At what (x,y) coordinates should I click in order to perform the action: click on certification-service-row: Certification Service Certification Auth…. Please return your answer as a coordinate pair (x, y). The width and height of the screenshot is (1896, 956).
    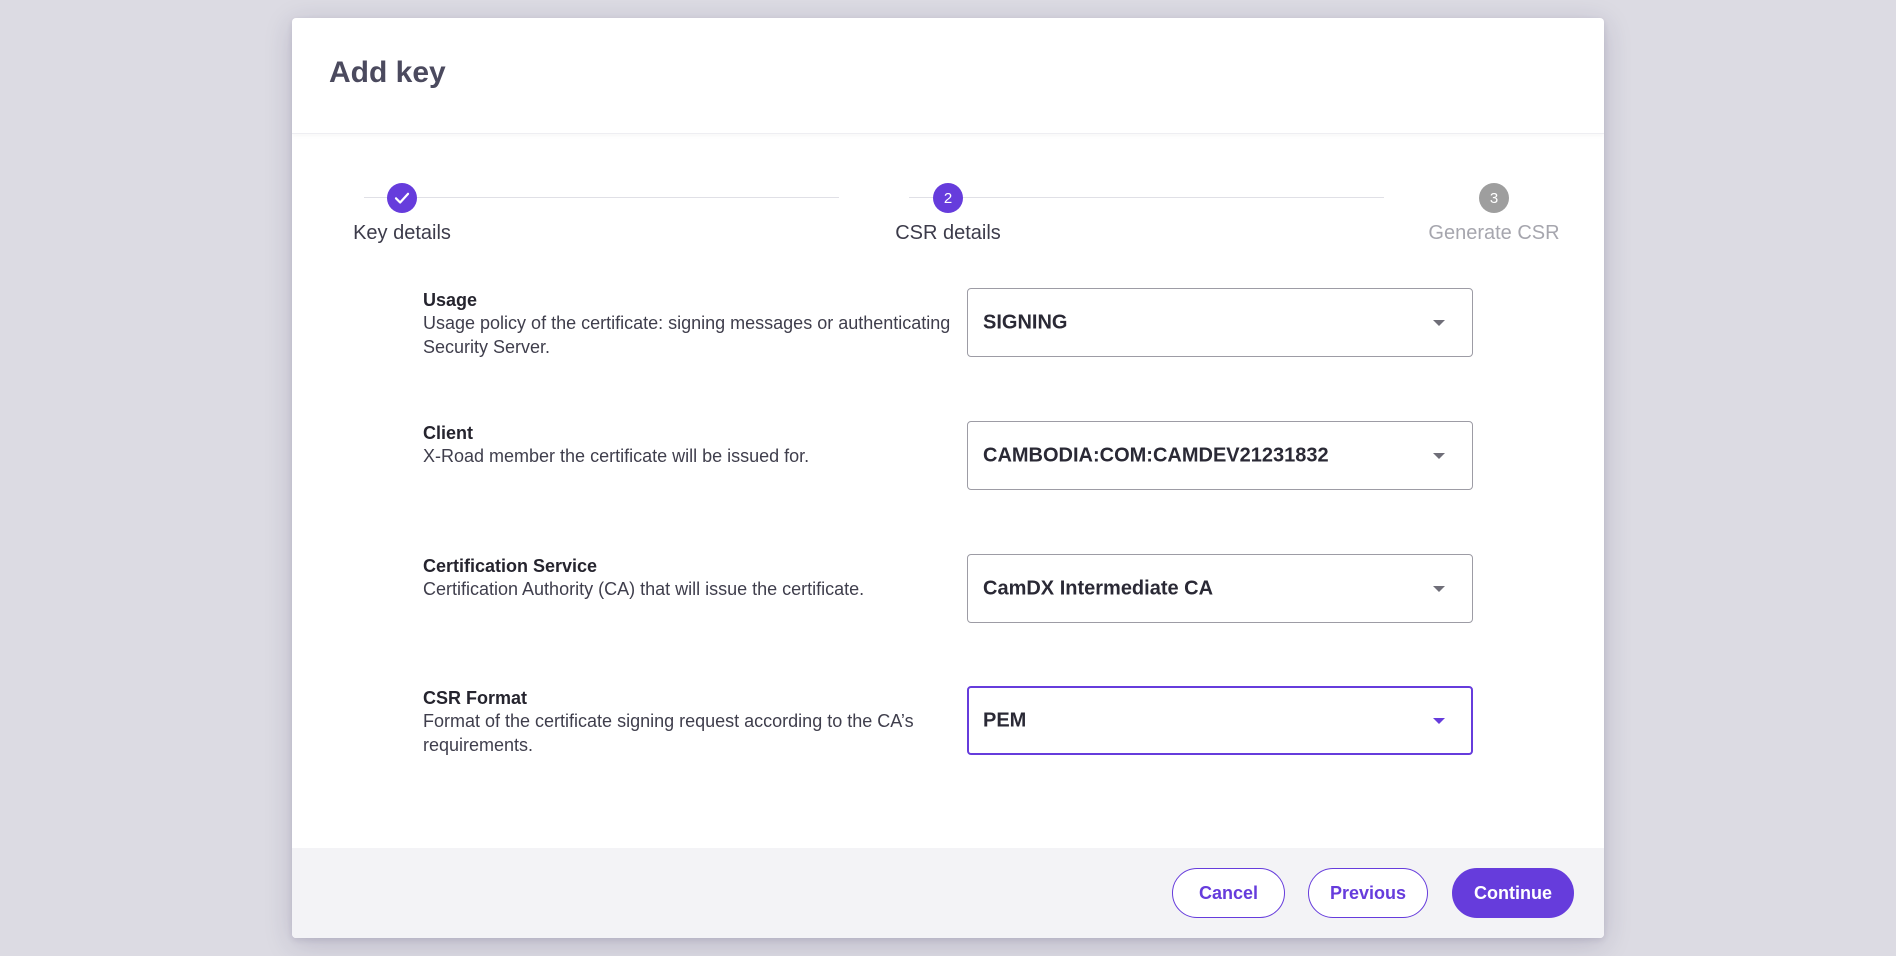
    Looking at the image, I should click on (948, 589).